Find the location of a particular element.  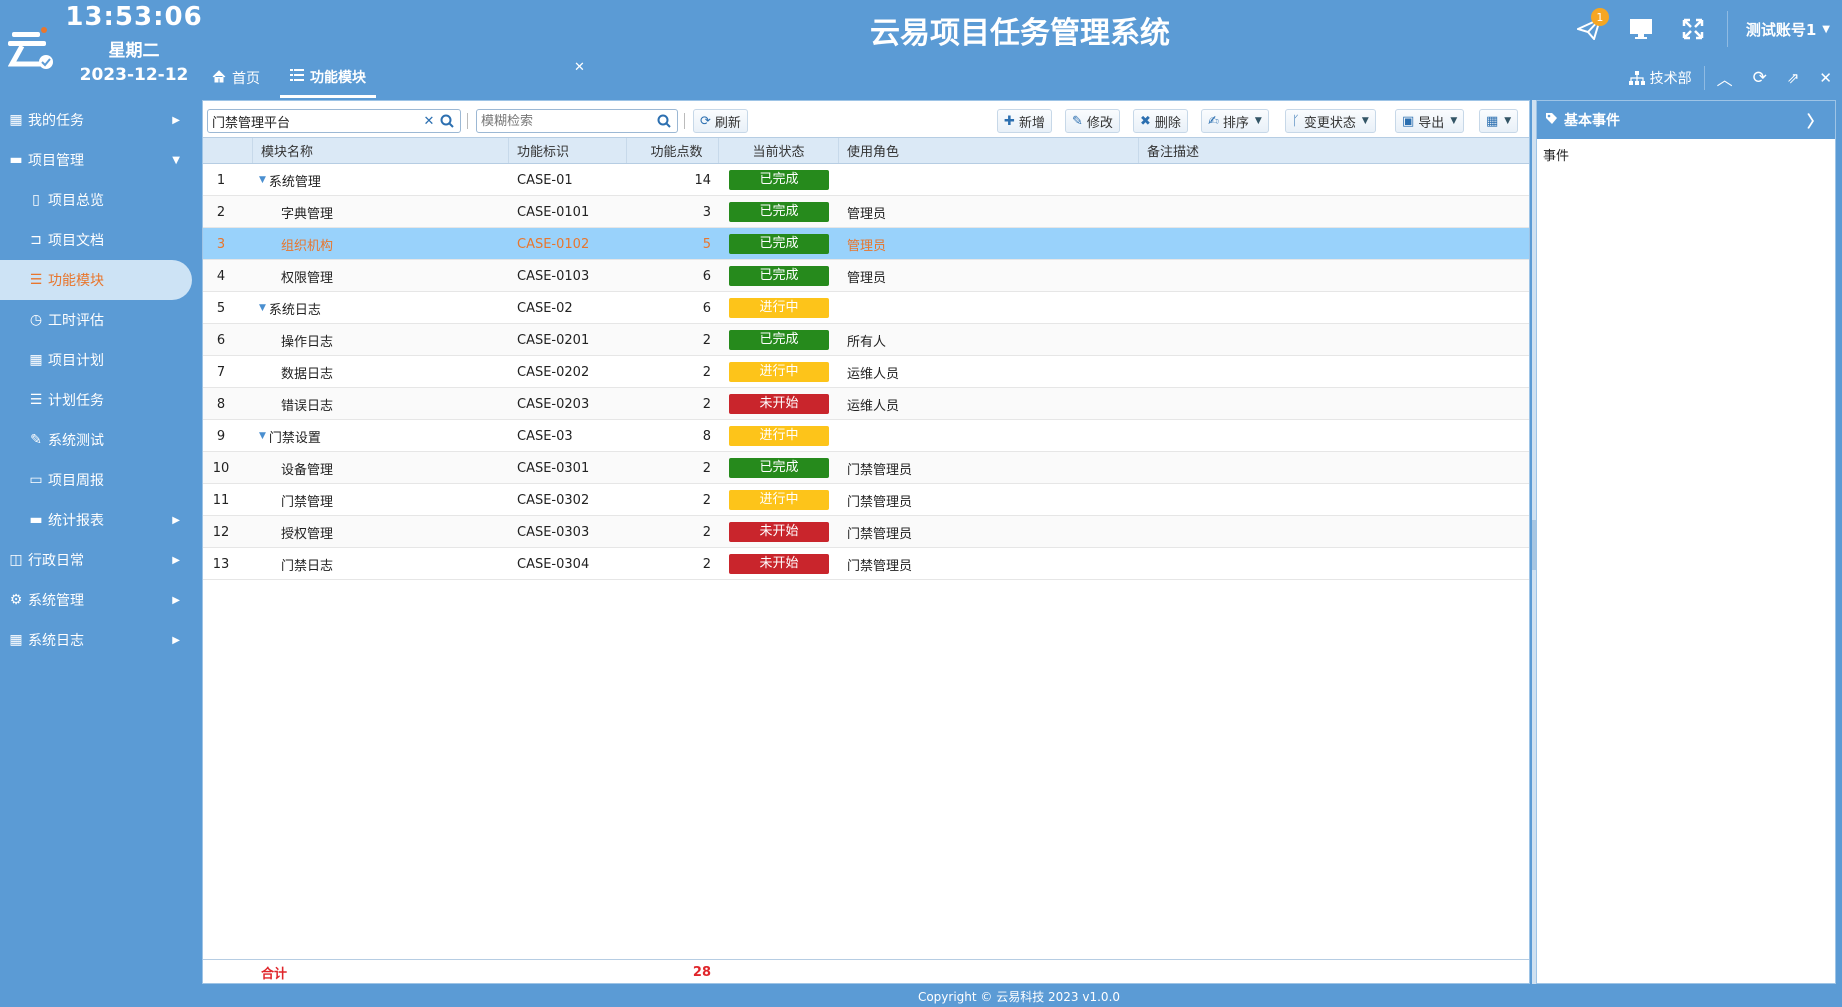

table-row: 9 ▼ 门禁设置 CASE-03 8 进行中 is located at coordinates (866, 436).